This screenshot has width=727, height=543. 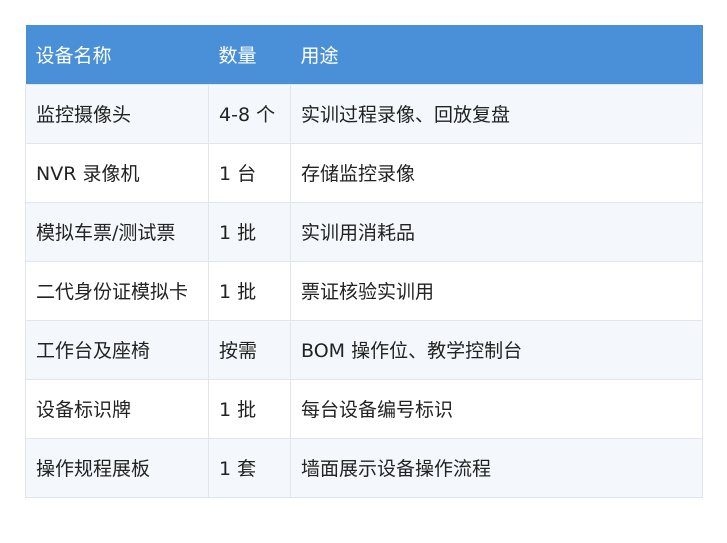 I want to click on header-purpose: 用途, so click(x=496, y=54).